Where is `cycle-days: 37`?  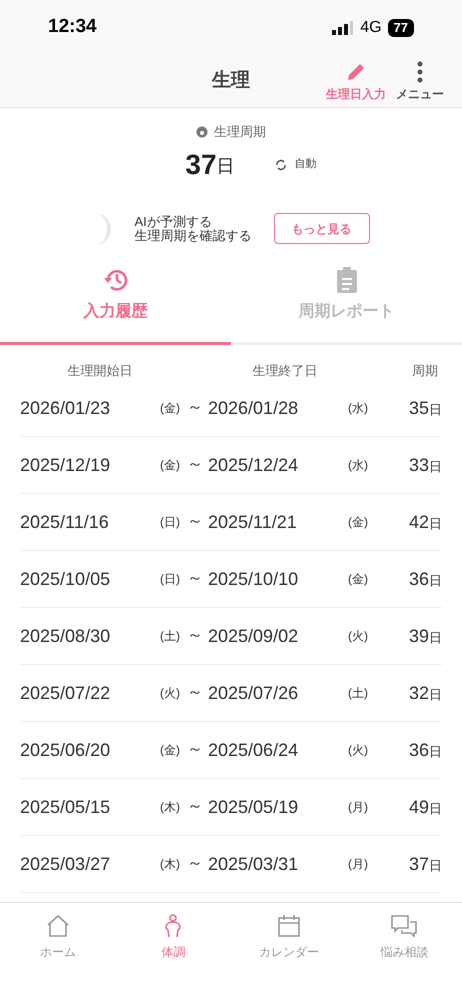
cycle-days: 37 is located at coordinates (418, 864).